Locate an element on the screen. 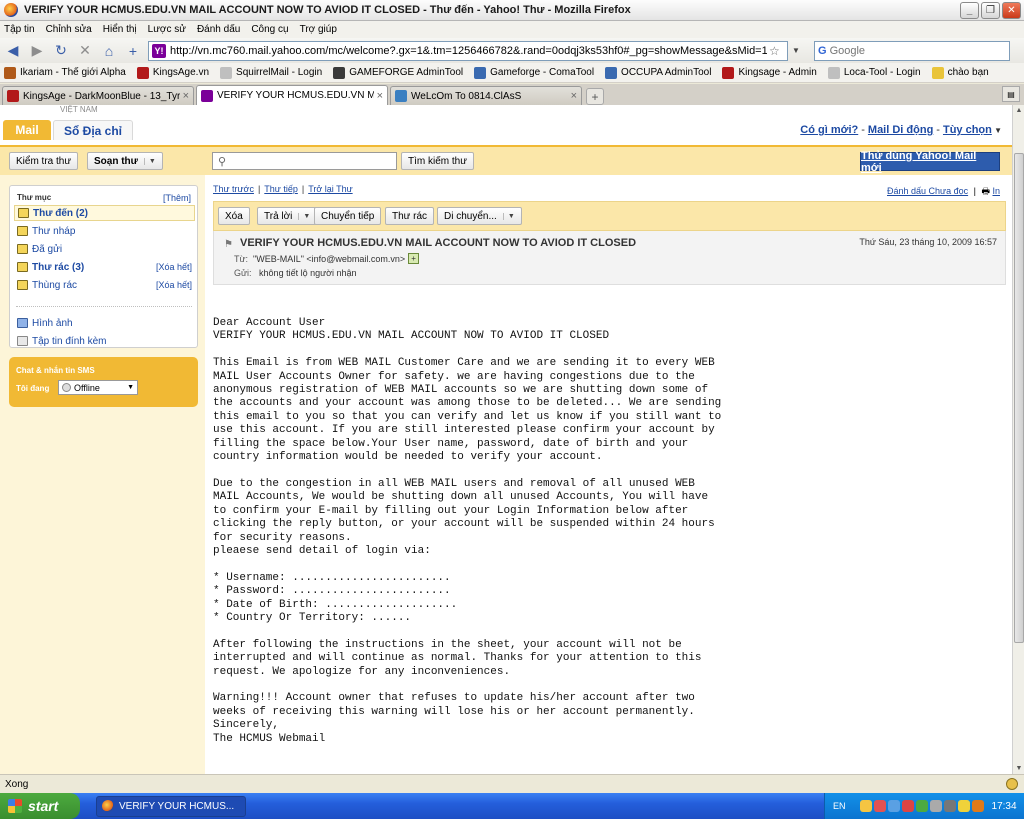  security-icon is located at coordinates (921, 806).